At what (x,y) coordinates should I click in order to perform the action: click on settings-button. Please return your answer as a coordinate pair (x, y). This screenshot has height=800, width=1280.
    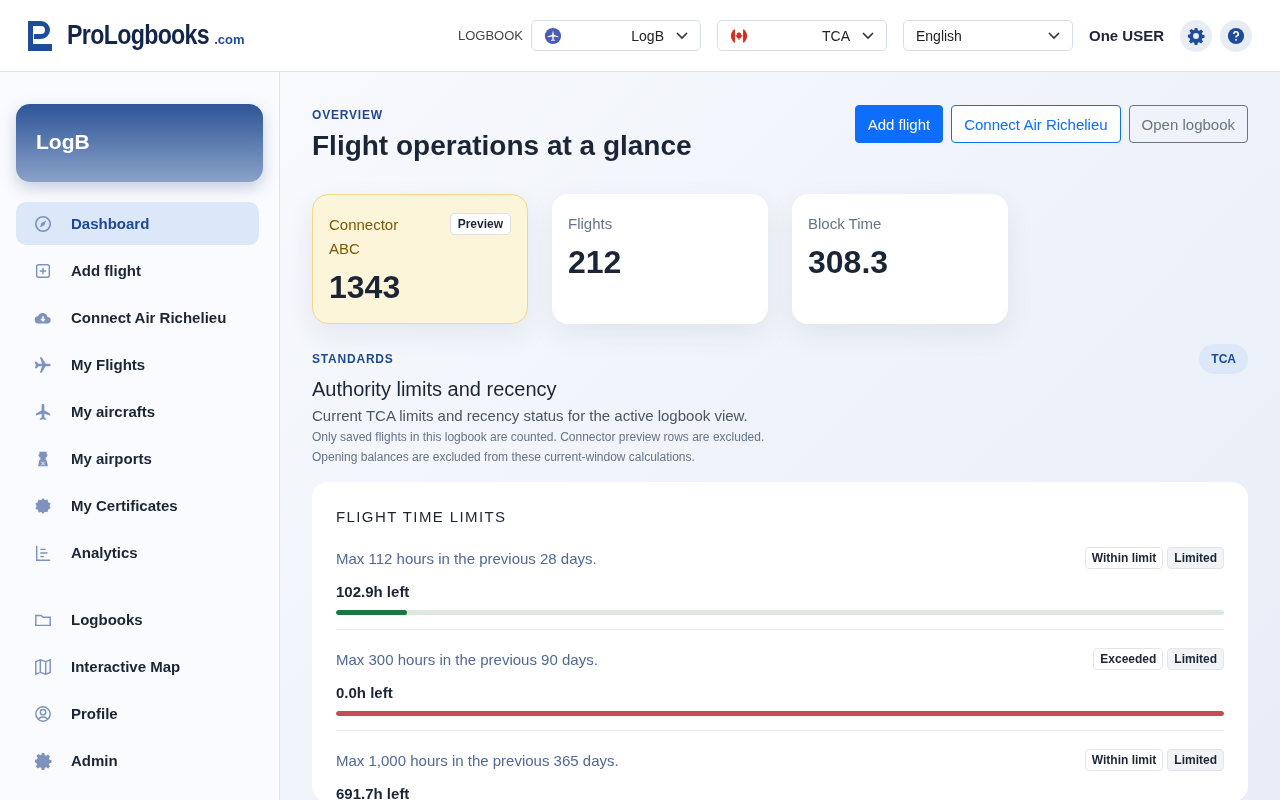
    Looking at the image, I should click on (1196, 35).